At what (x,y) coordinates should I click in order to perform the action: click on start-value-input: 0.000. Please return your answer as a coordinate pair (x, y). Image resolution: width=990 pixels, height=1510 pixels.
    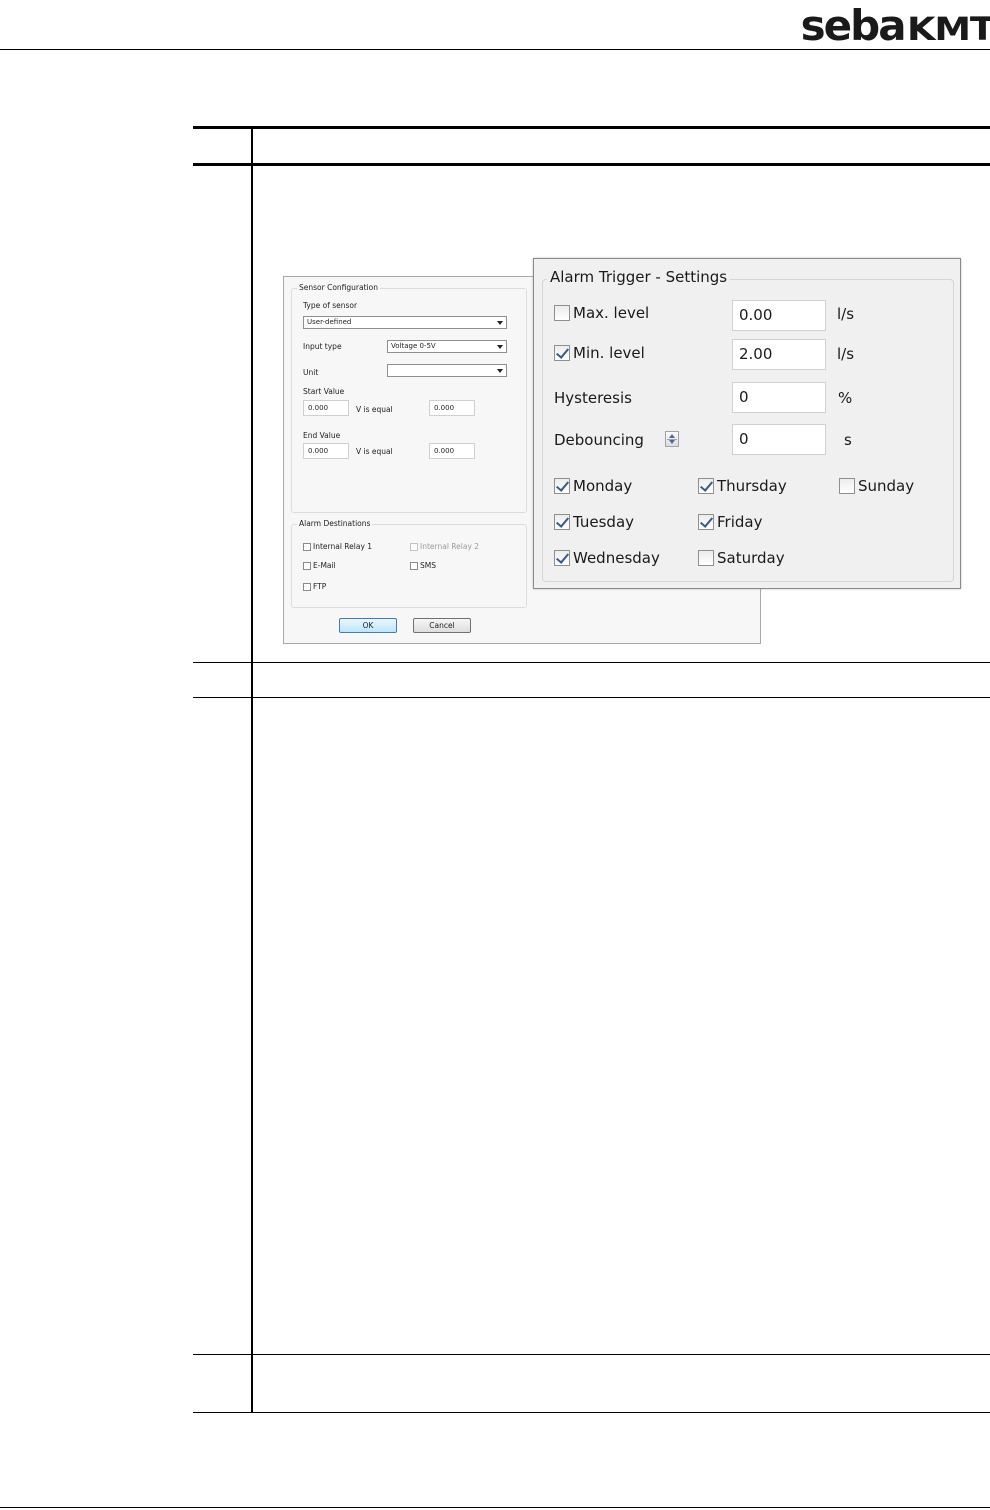
    Looking at the image, I should click on (326, 408).